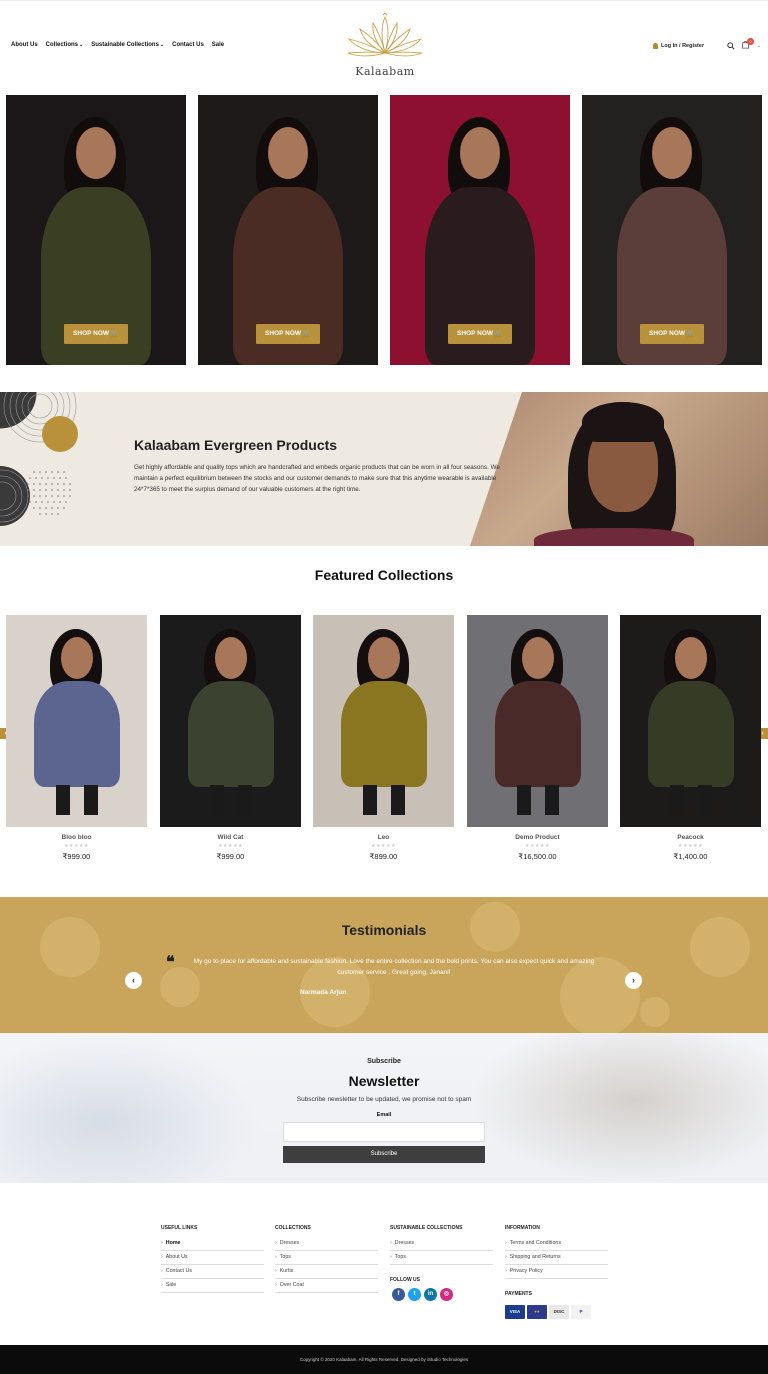 The image size is (768, 1374). I want to click on quote-icon: ❝, so click(170, 961).